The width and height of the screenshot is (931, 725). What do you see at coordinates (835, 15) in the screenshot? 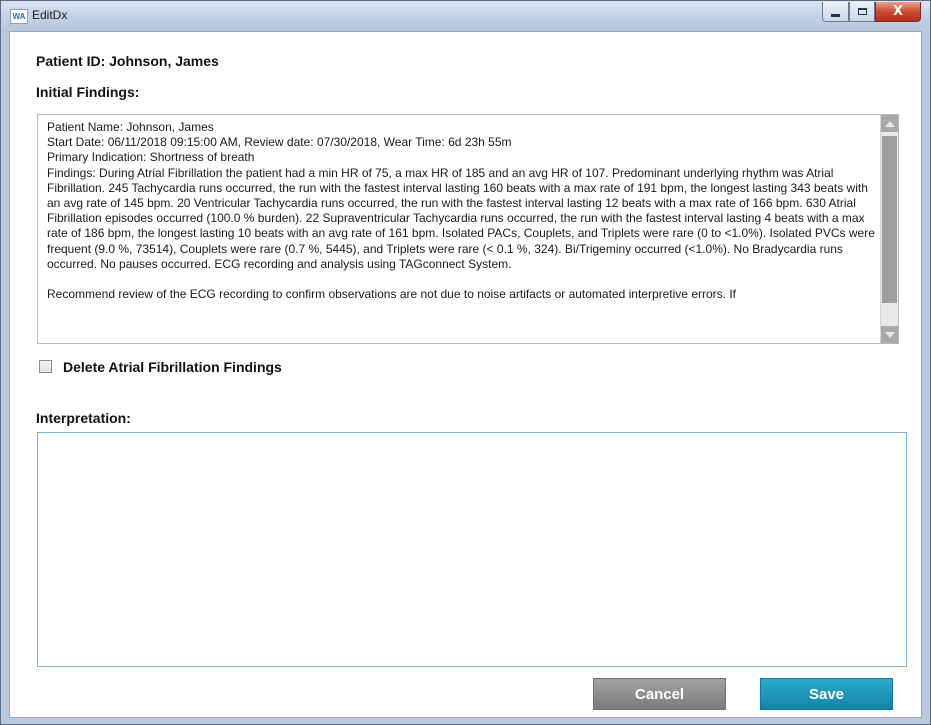
I see `minimize-icon` at bounding box center [835, 15].